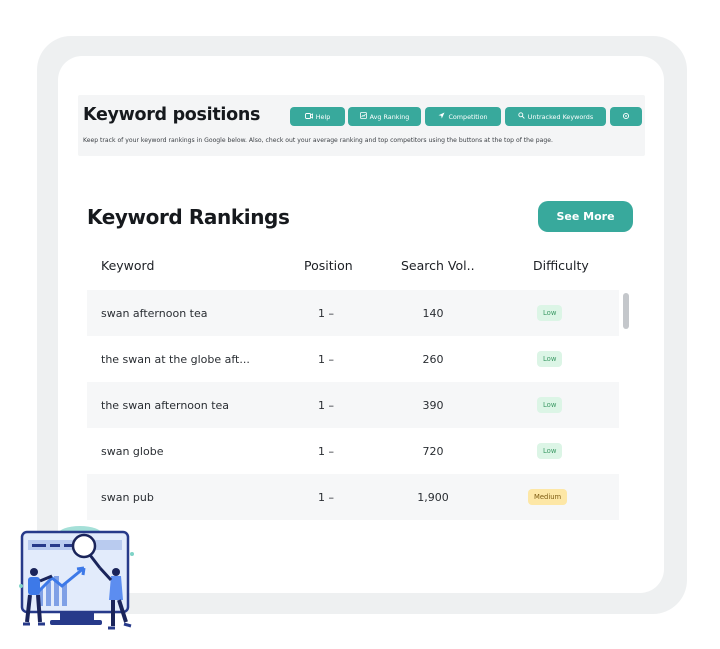 The height and width of the screenshot is (649, 720). I want to click on table-row: swan globe 1 – 720 Low, so click(353, 451).